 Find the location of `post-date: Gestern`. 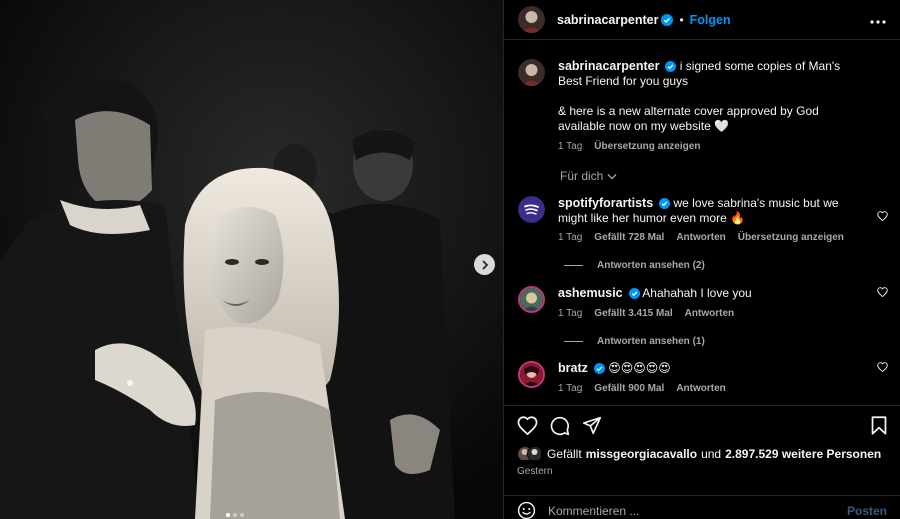

post-date: Gestern is located at coordinates (535, 471).